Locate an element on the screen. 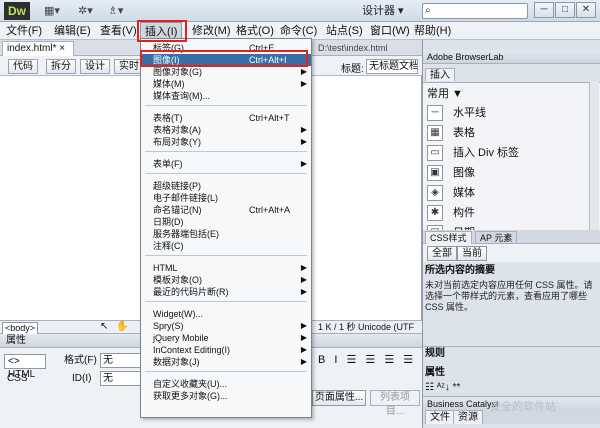 This screenshot has width=600, height=428. maximize-button: □ is located at coordinates (565, 10).